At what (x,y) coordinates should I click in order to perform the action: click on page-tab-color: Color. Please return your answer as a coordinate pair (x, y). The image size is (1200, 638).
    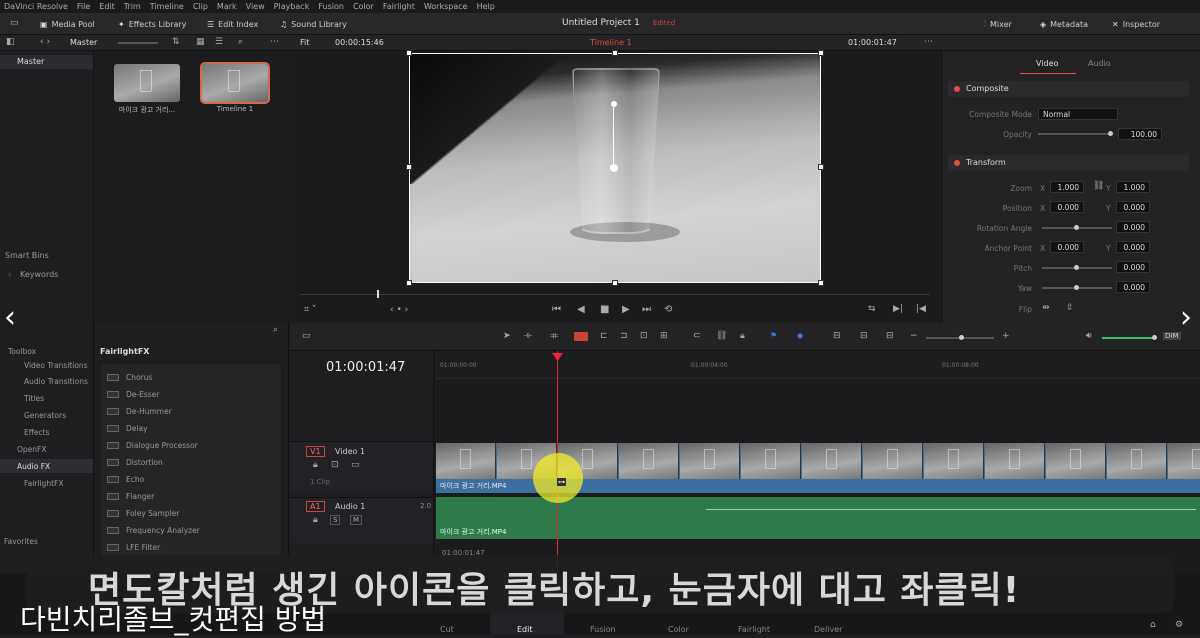
    Looking at the image, I should click on (678, 629).